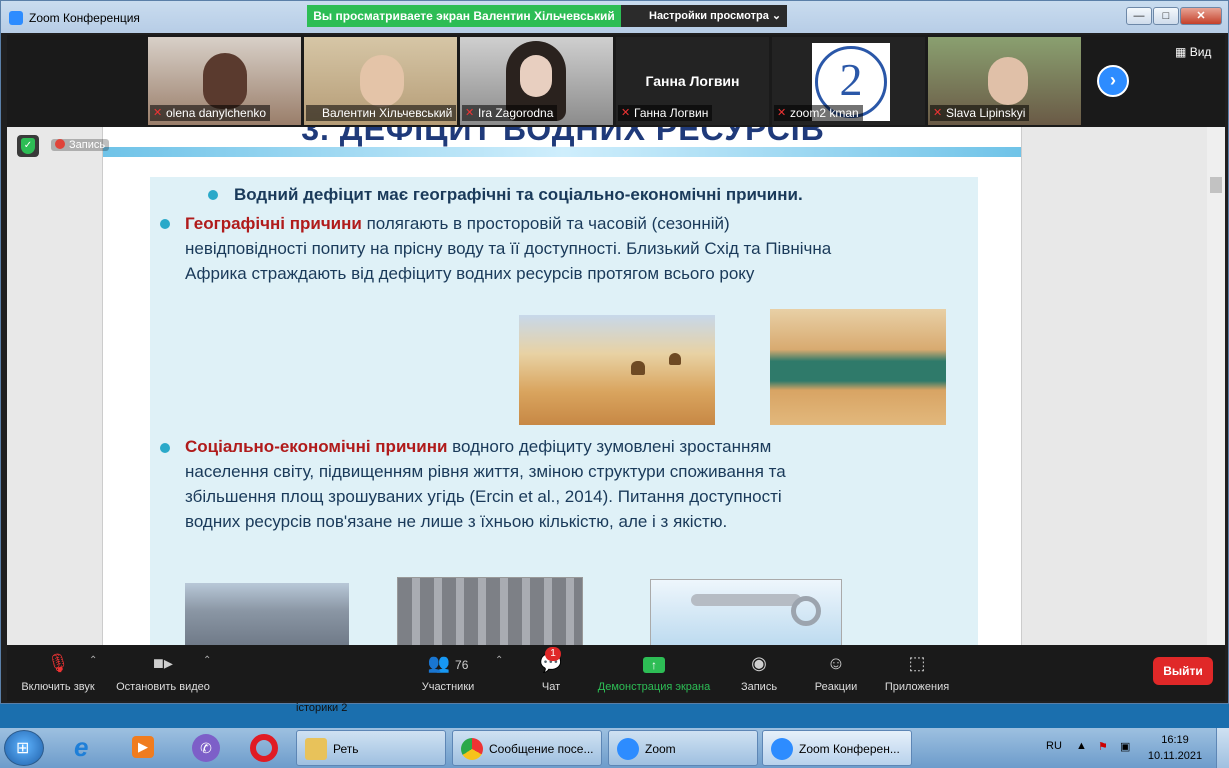  What do you see at coordinates (654, 687) in the screenshot?
I see `share-screen-label: Демонстрация экрана` at bounding box center [654, 687].